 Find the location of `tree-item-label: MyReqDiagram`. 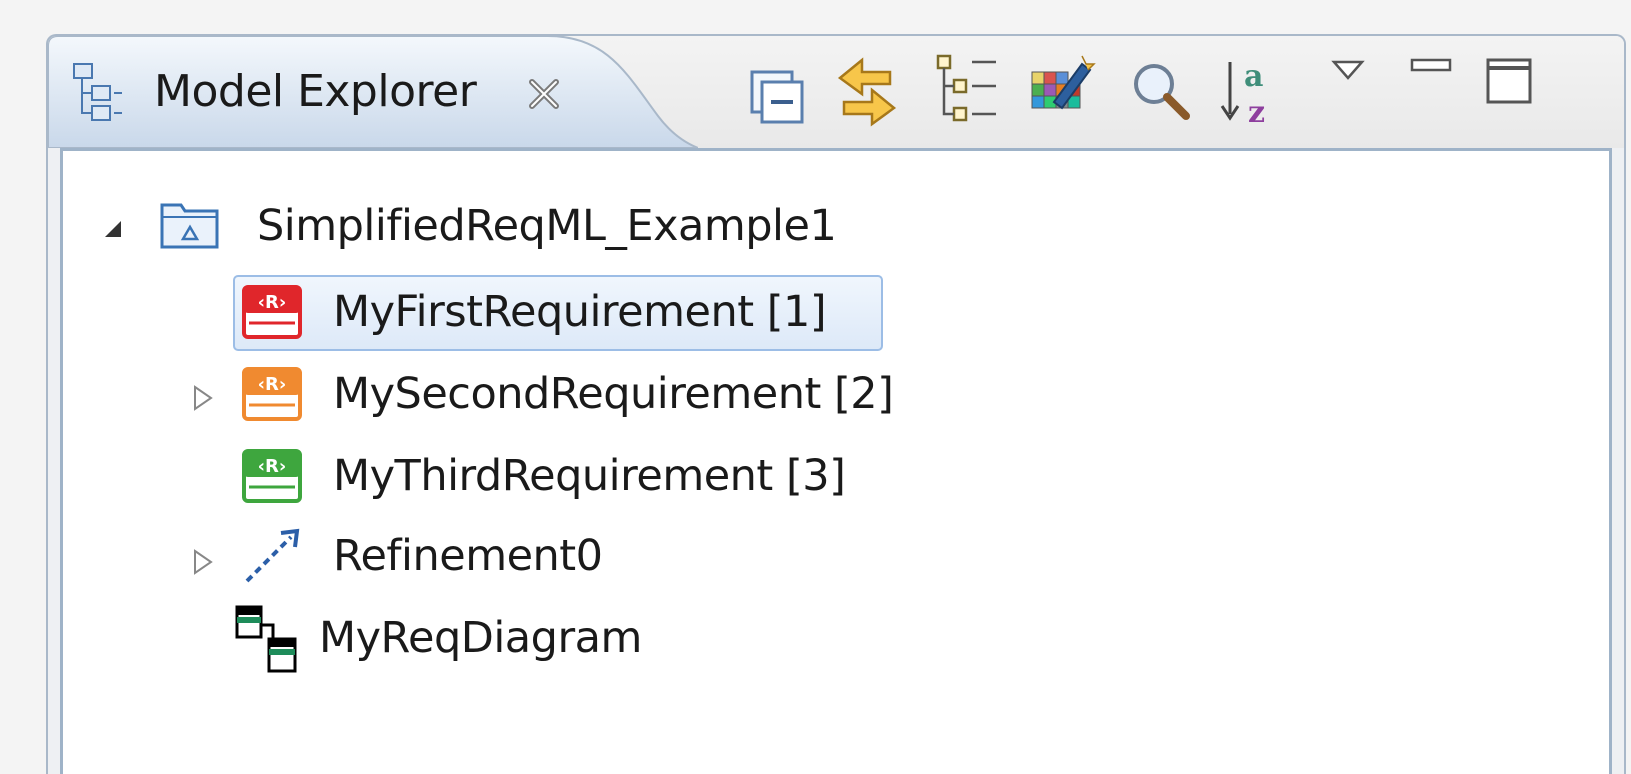

tree-item-label: MyReqDiagram is located at coordinates (480, 638).